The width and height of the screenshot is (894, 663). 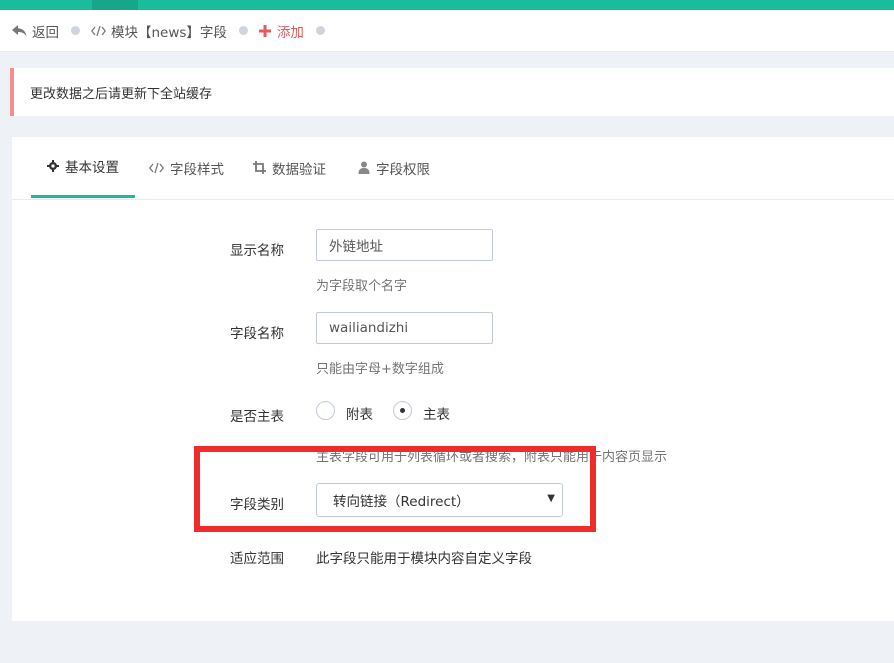 What do you see at coordinates (380, 369) in the screenshot?
I see `field-name-help: 只能由字母+数字组成` at bounding box center [380, 369].